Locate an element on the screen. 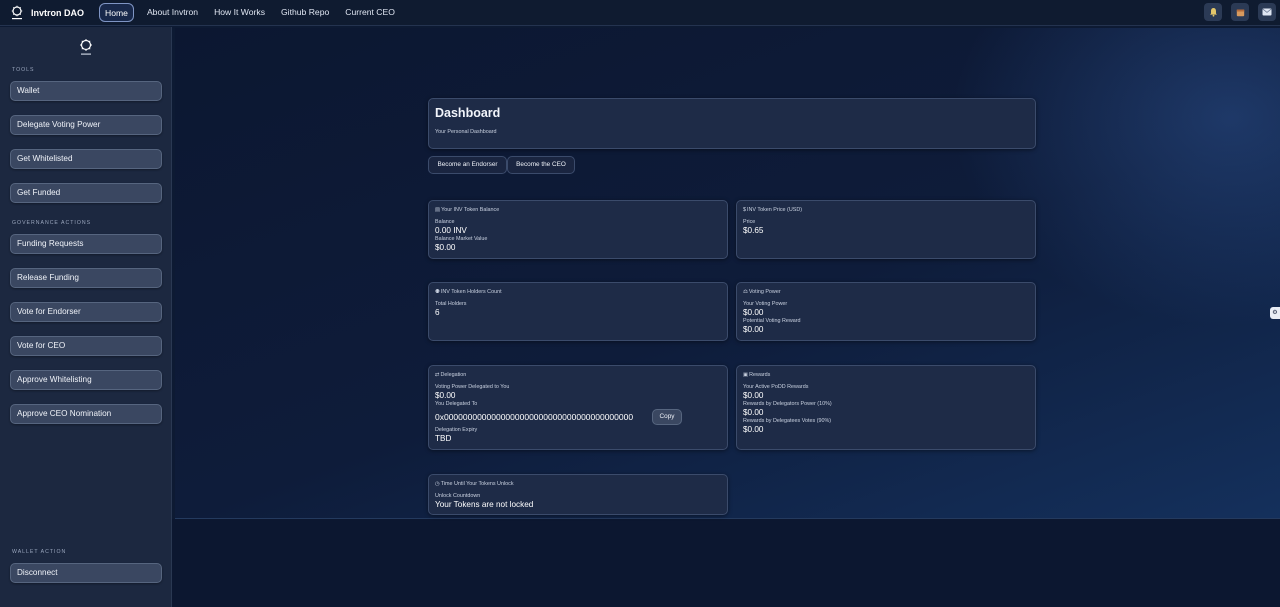  token-price-card-title: INV Token Price (USD) is located at coordinates (775, 210).